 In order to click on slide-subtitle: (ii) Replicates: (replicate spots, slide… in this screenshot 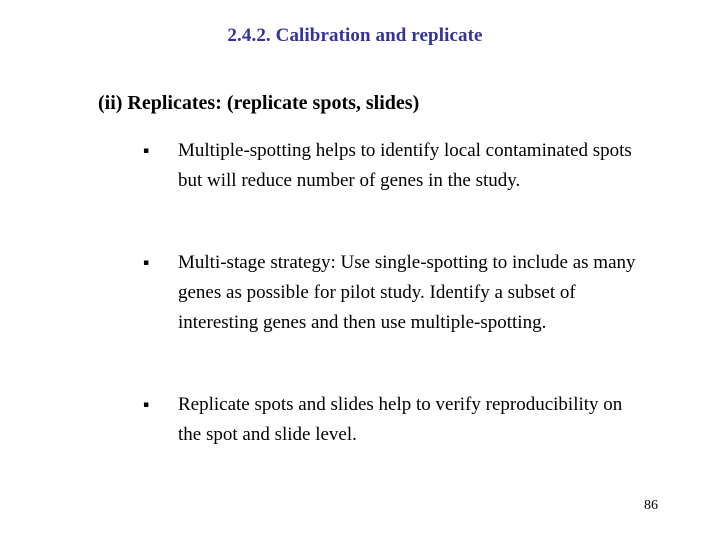, I will do `click(259, 103)`.